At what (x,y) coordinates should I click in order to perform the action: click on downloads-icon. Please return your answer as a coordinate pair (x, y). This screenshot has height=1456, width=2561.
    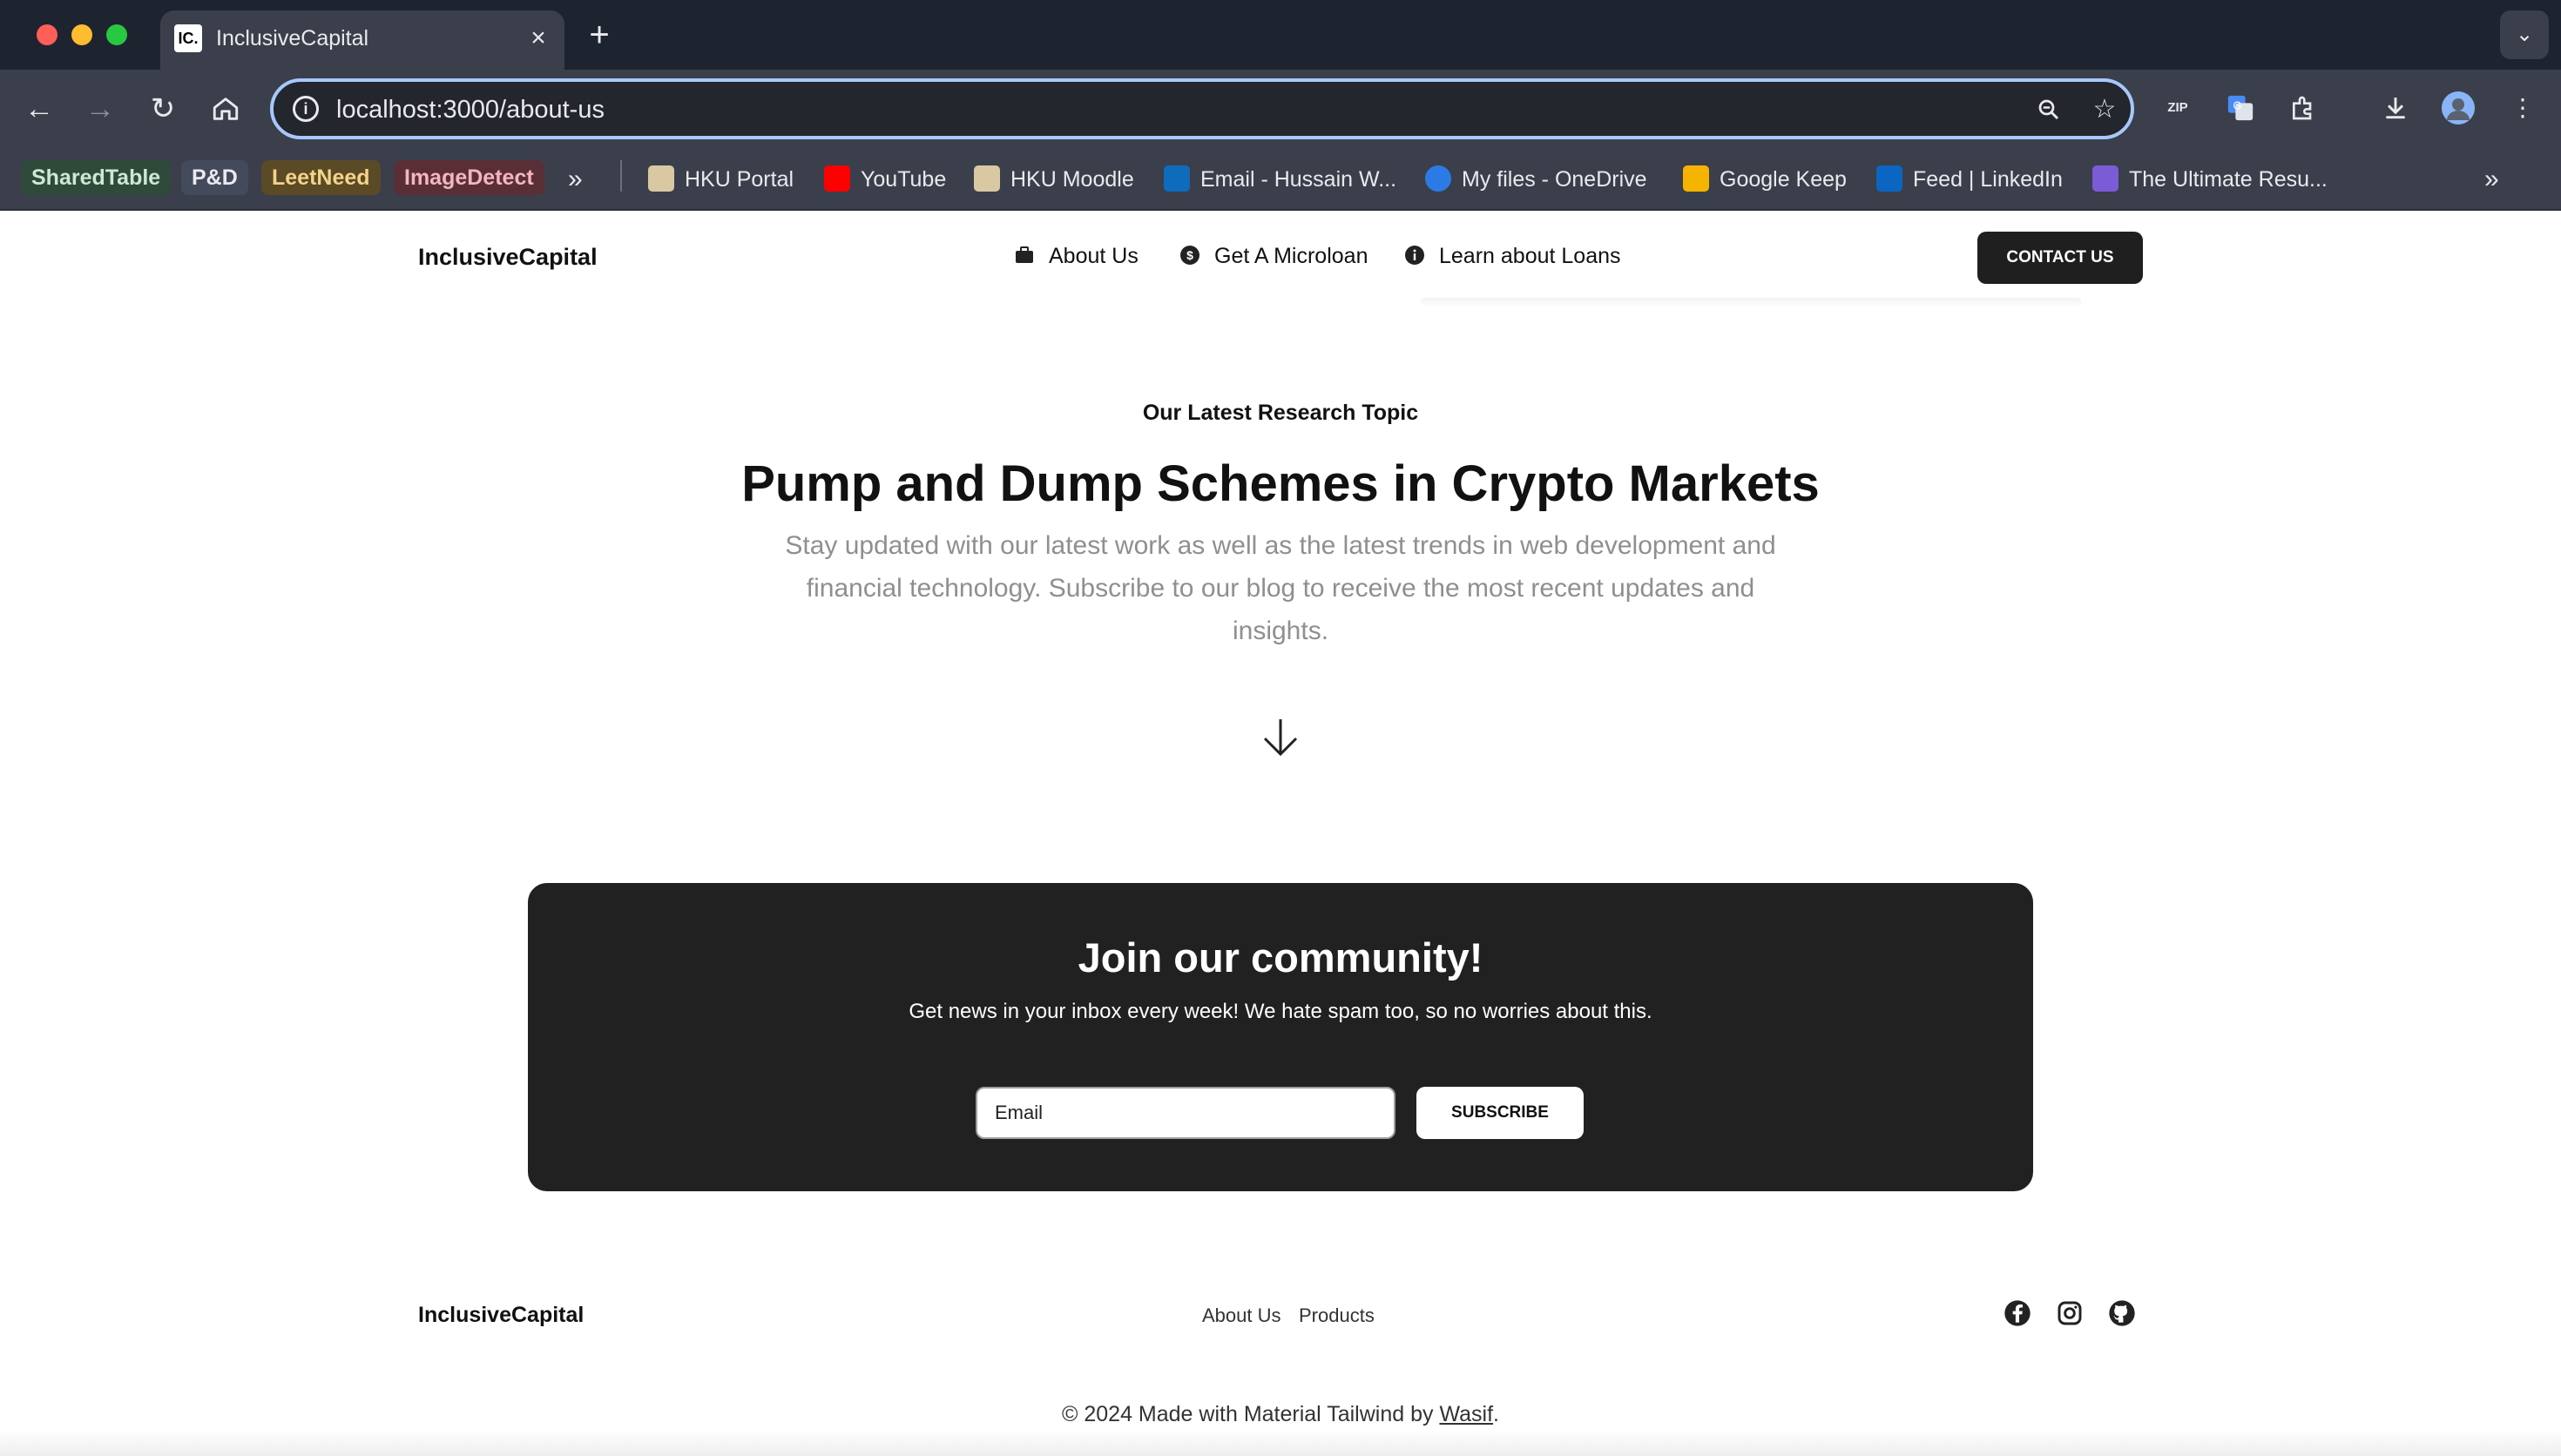
    Looking at the image, I should click on (2395, 108).